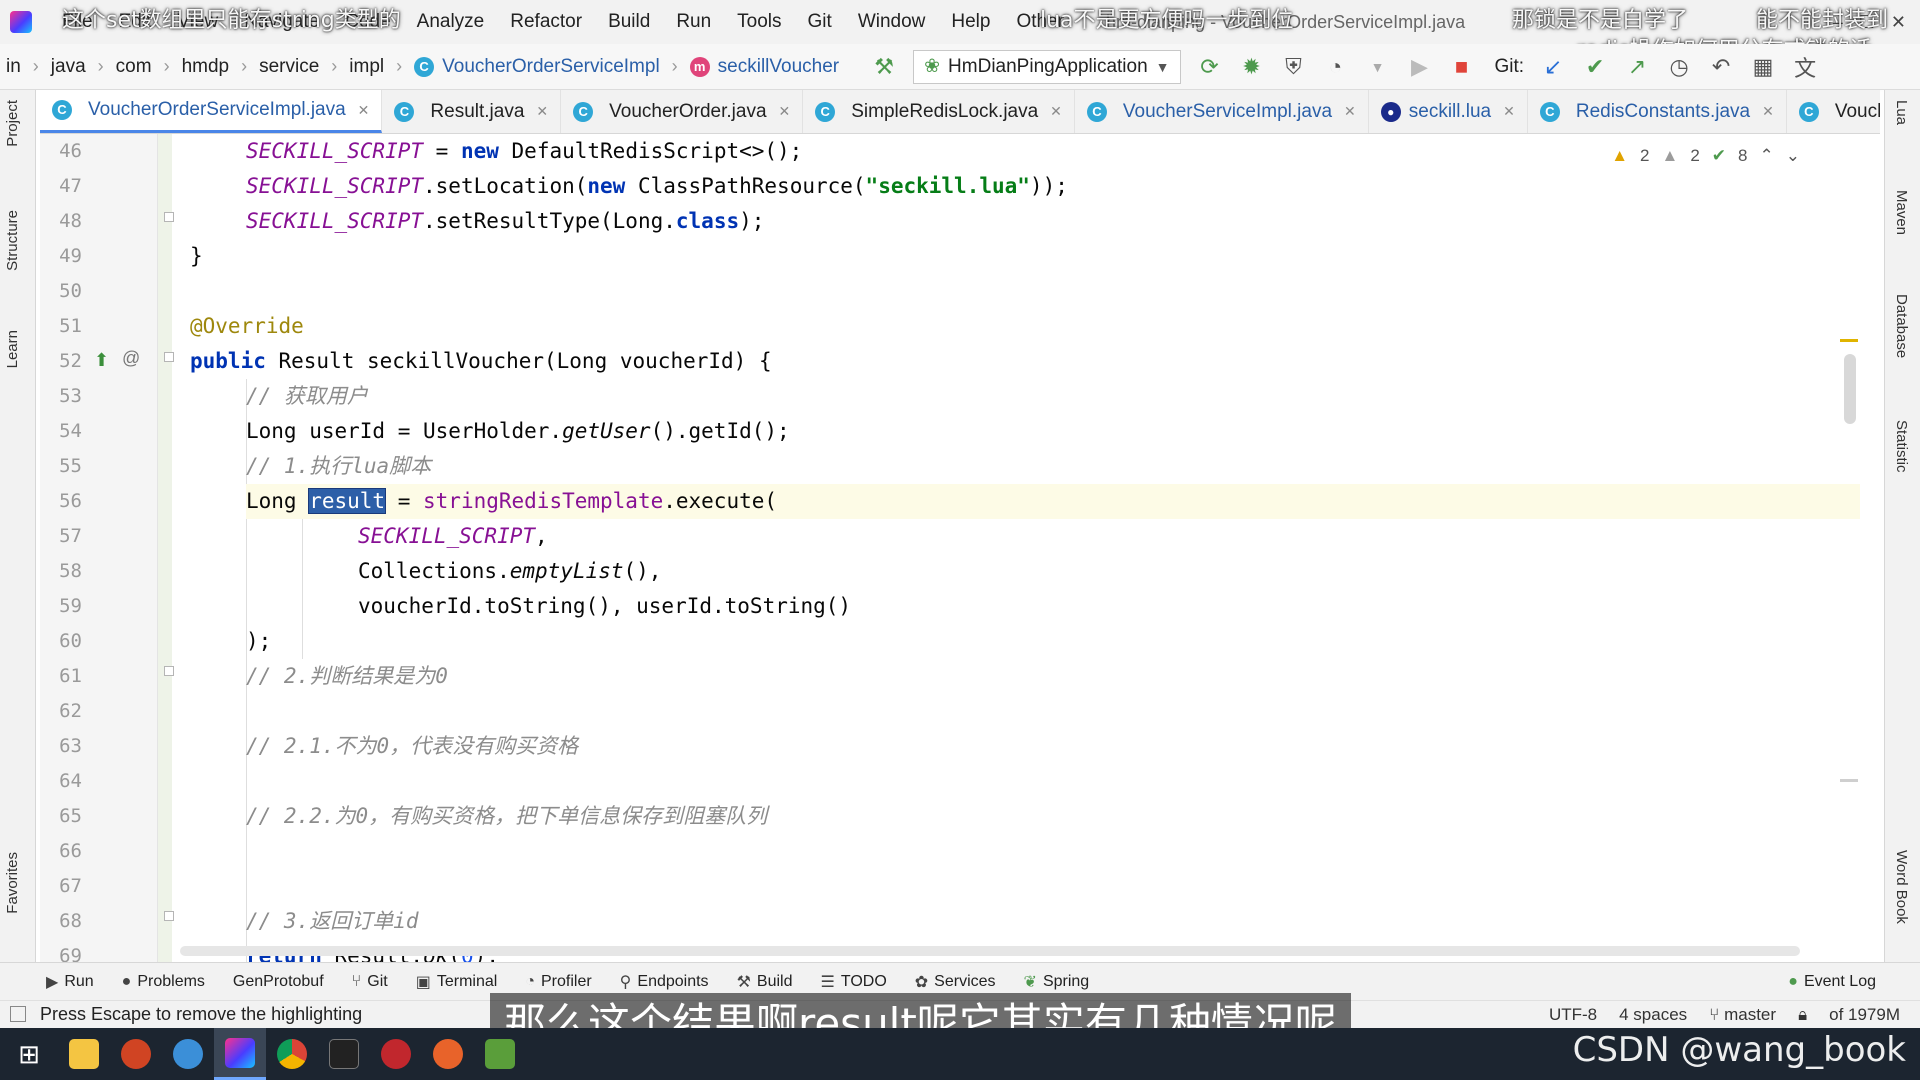 Image resolution: width=1920 pixels, height=1080 pixels. What do you see at coordinates (682, 111) in the screenshot?
I see `tab-voucher-order: C VoucherOrder.java ✕` at bounding box center [682, 111].